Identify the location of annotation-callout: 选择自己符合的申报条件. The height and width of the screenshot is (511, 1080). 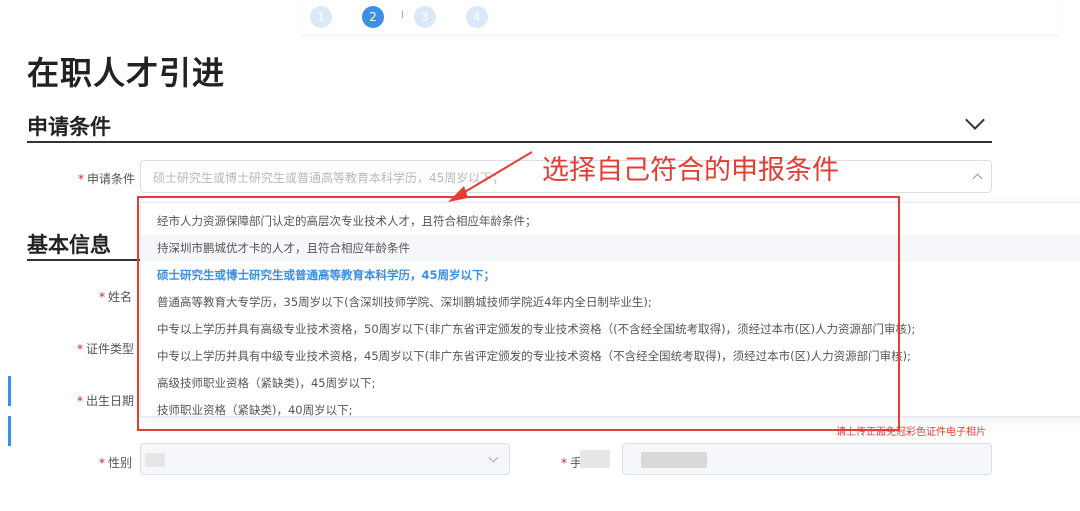
(690, 170).